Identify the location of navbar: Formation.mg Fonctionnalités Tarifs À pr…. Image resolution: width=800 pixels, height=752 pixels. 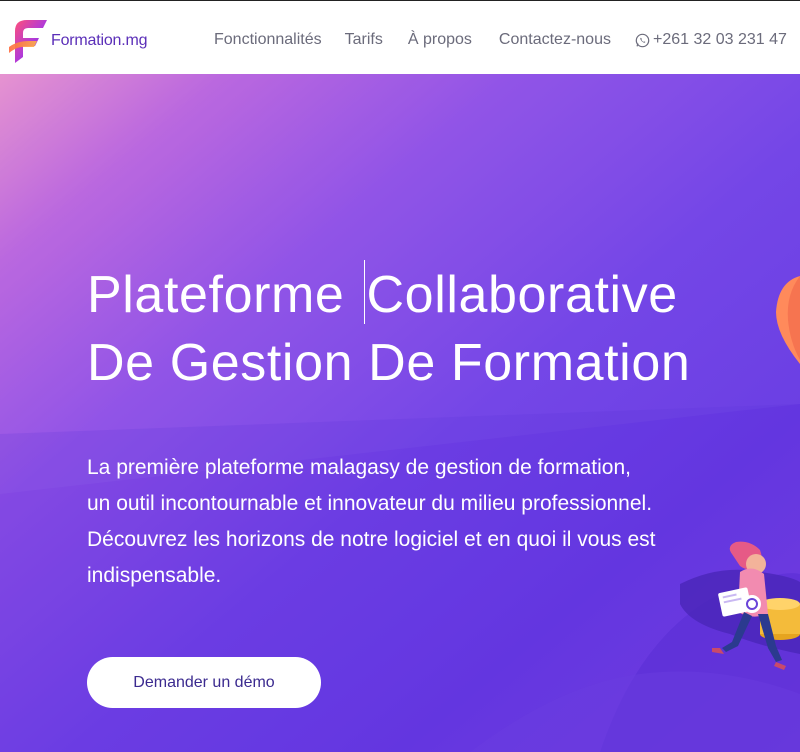
(400, 37).